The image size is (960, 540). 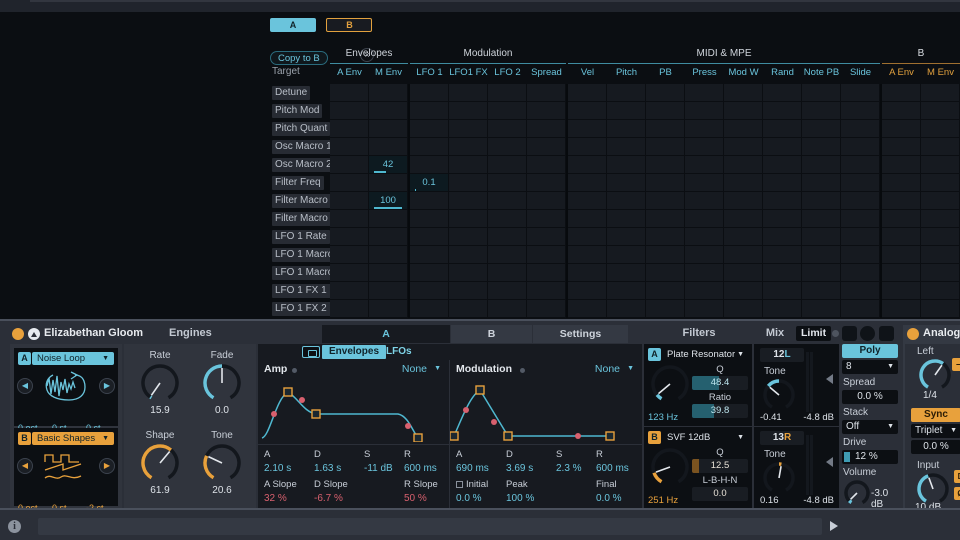 I want to click on modulation-link-icon, so click(x=311, y=352).